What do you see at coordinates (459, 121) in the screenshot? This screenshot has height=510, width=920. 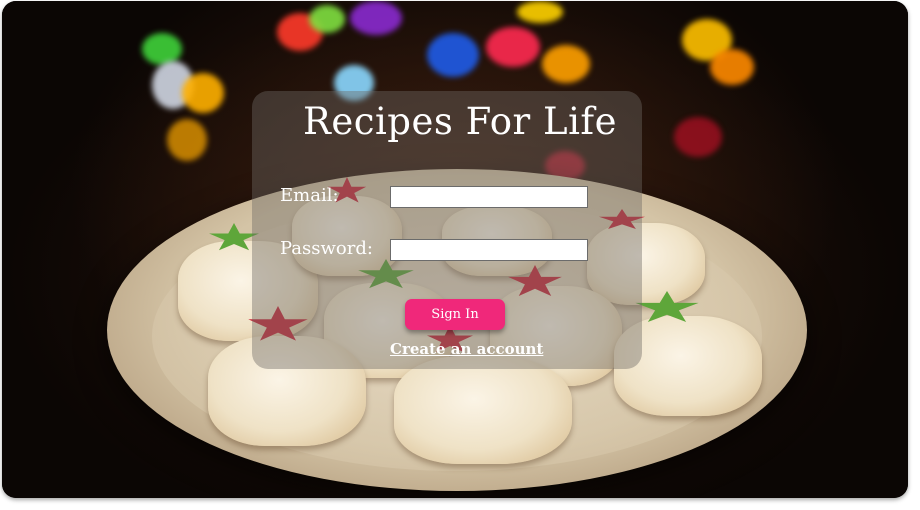 I see `app-title: Recipes For Life` at bounding box center [459, 121].